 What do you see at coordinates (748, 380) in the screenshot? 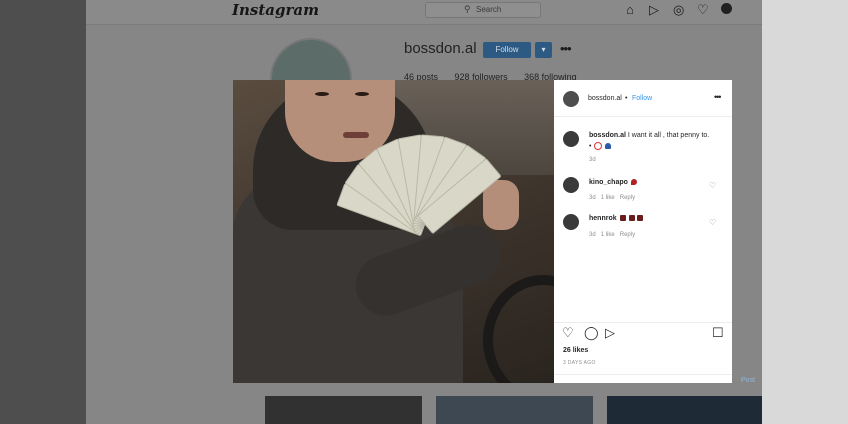
I see `post-comment-button: Post` at bounding box center [748, 380].